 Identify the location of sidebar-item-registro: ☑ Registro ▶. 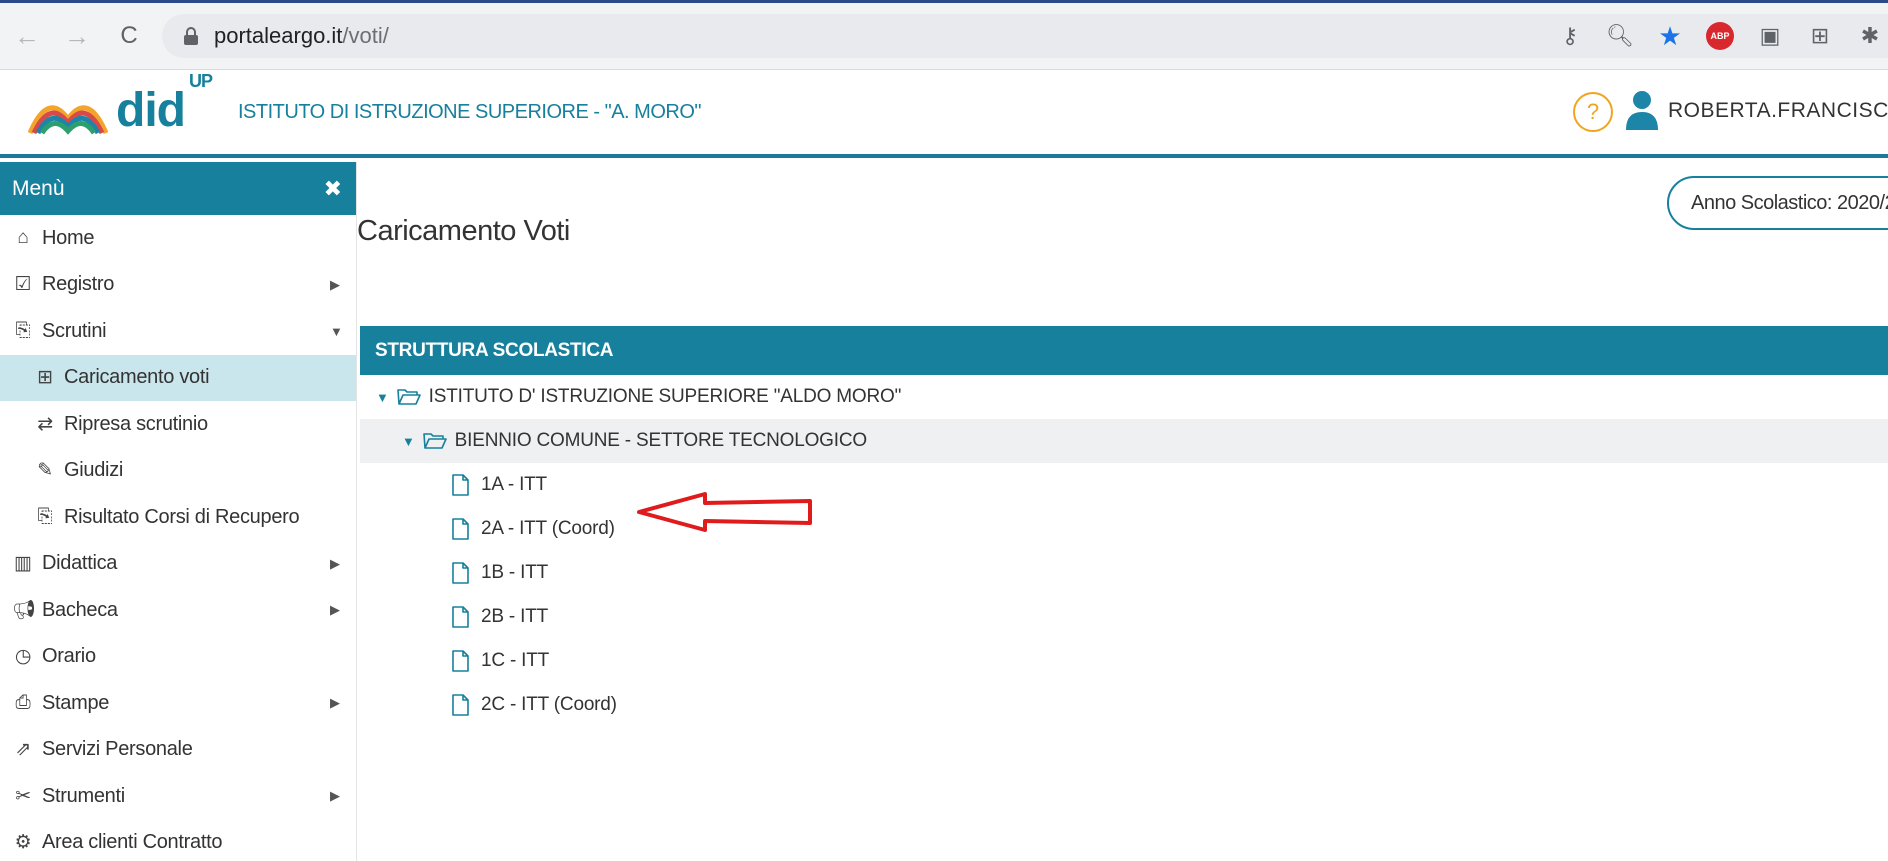
(178, 285).